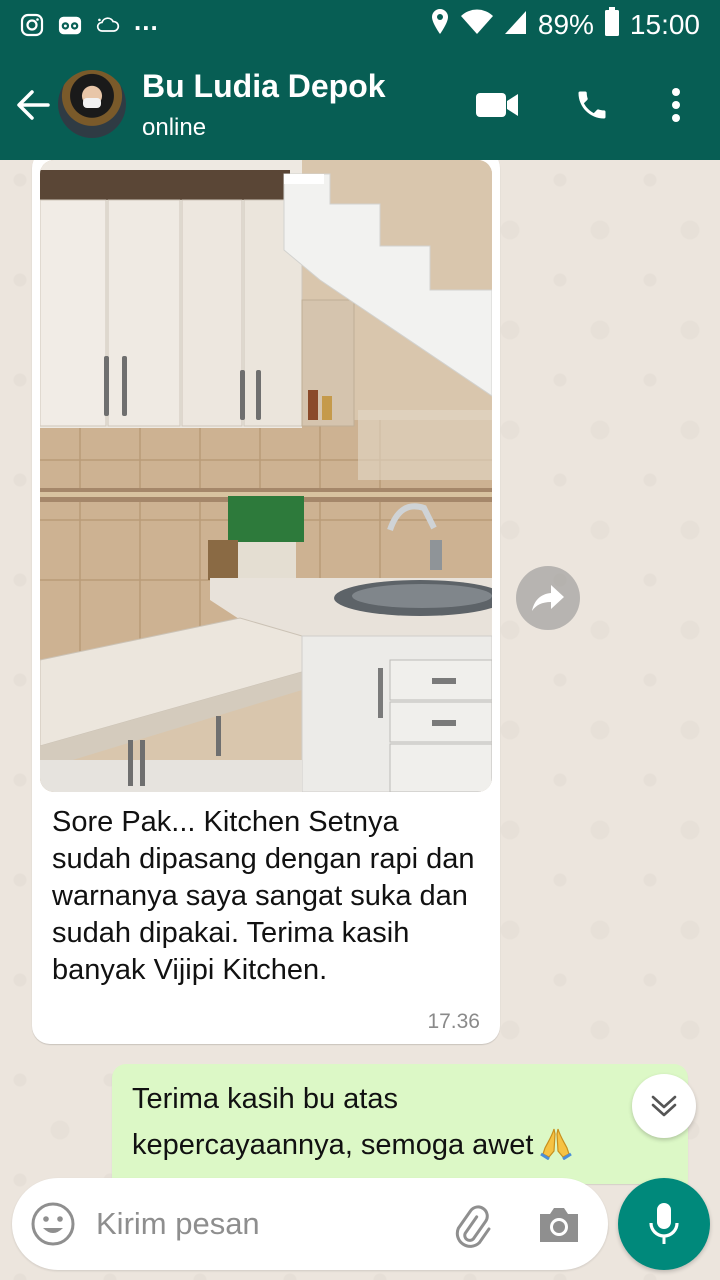  I want to click on wifi-icon, so click(477, 25).